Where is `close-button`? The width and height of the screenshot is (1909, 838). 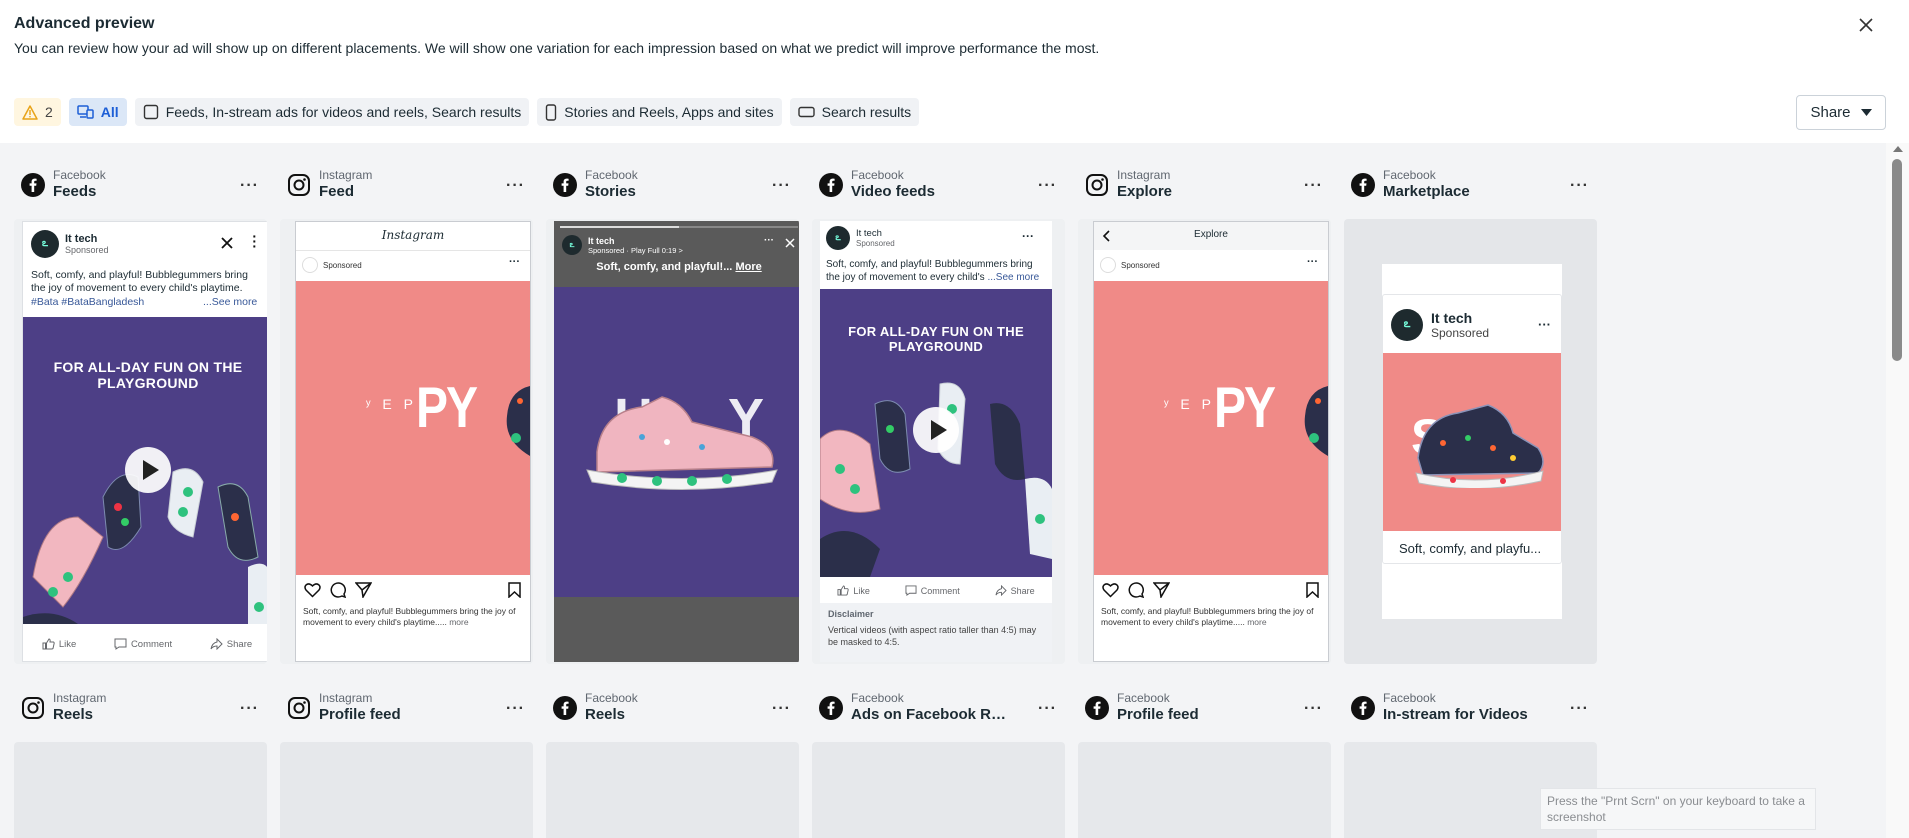 close-button is located at coordinates (1866, 25).